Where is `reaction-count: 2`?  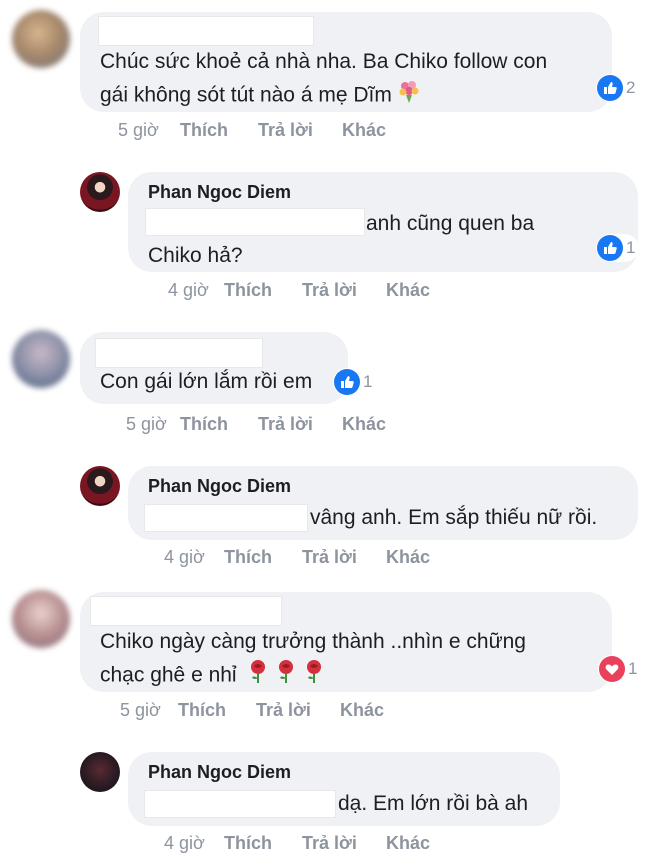 reaction-count: 2 is located at coordinates (618, 88).